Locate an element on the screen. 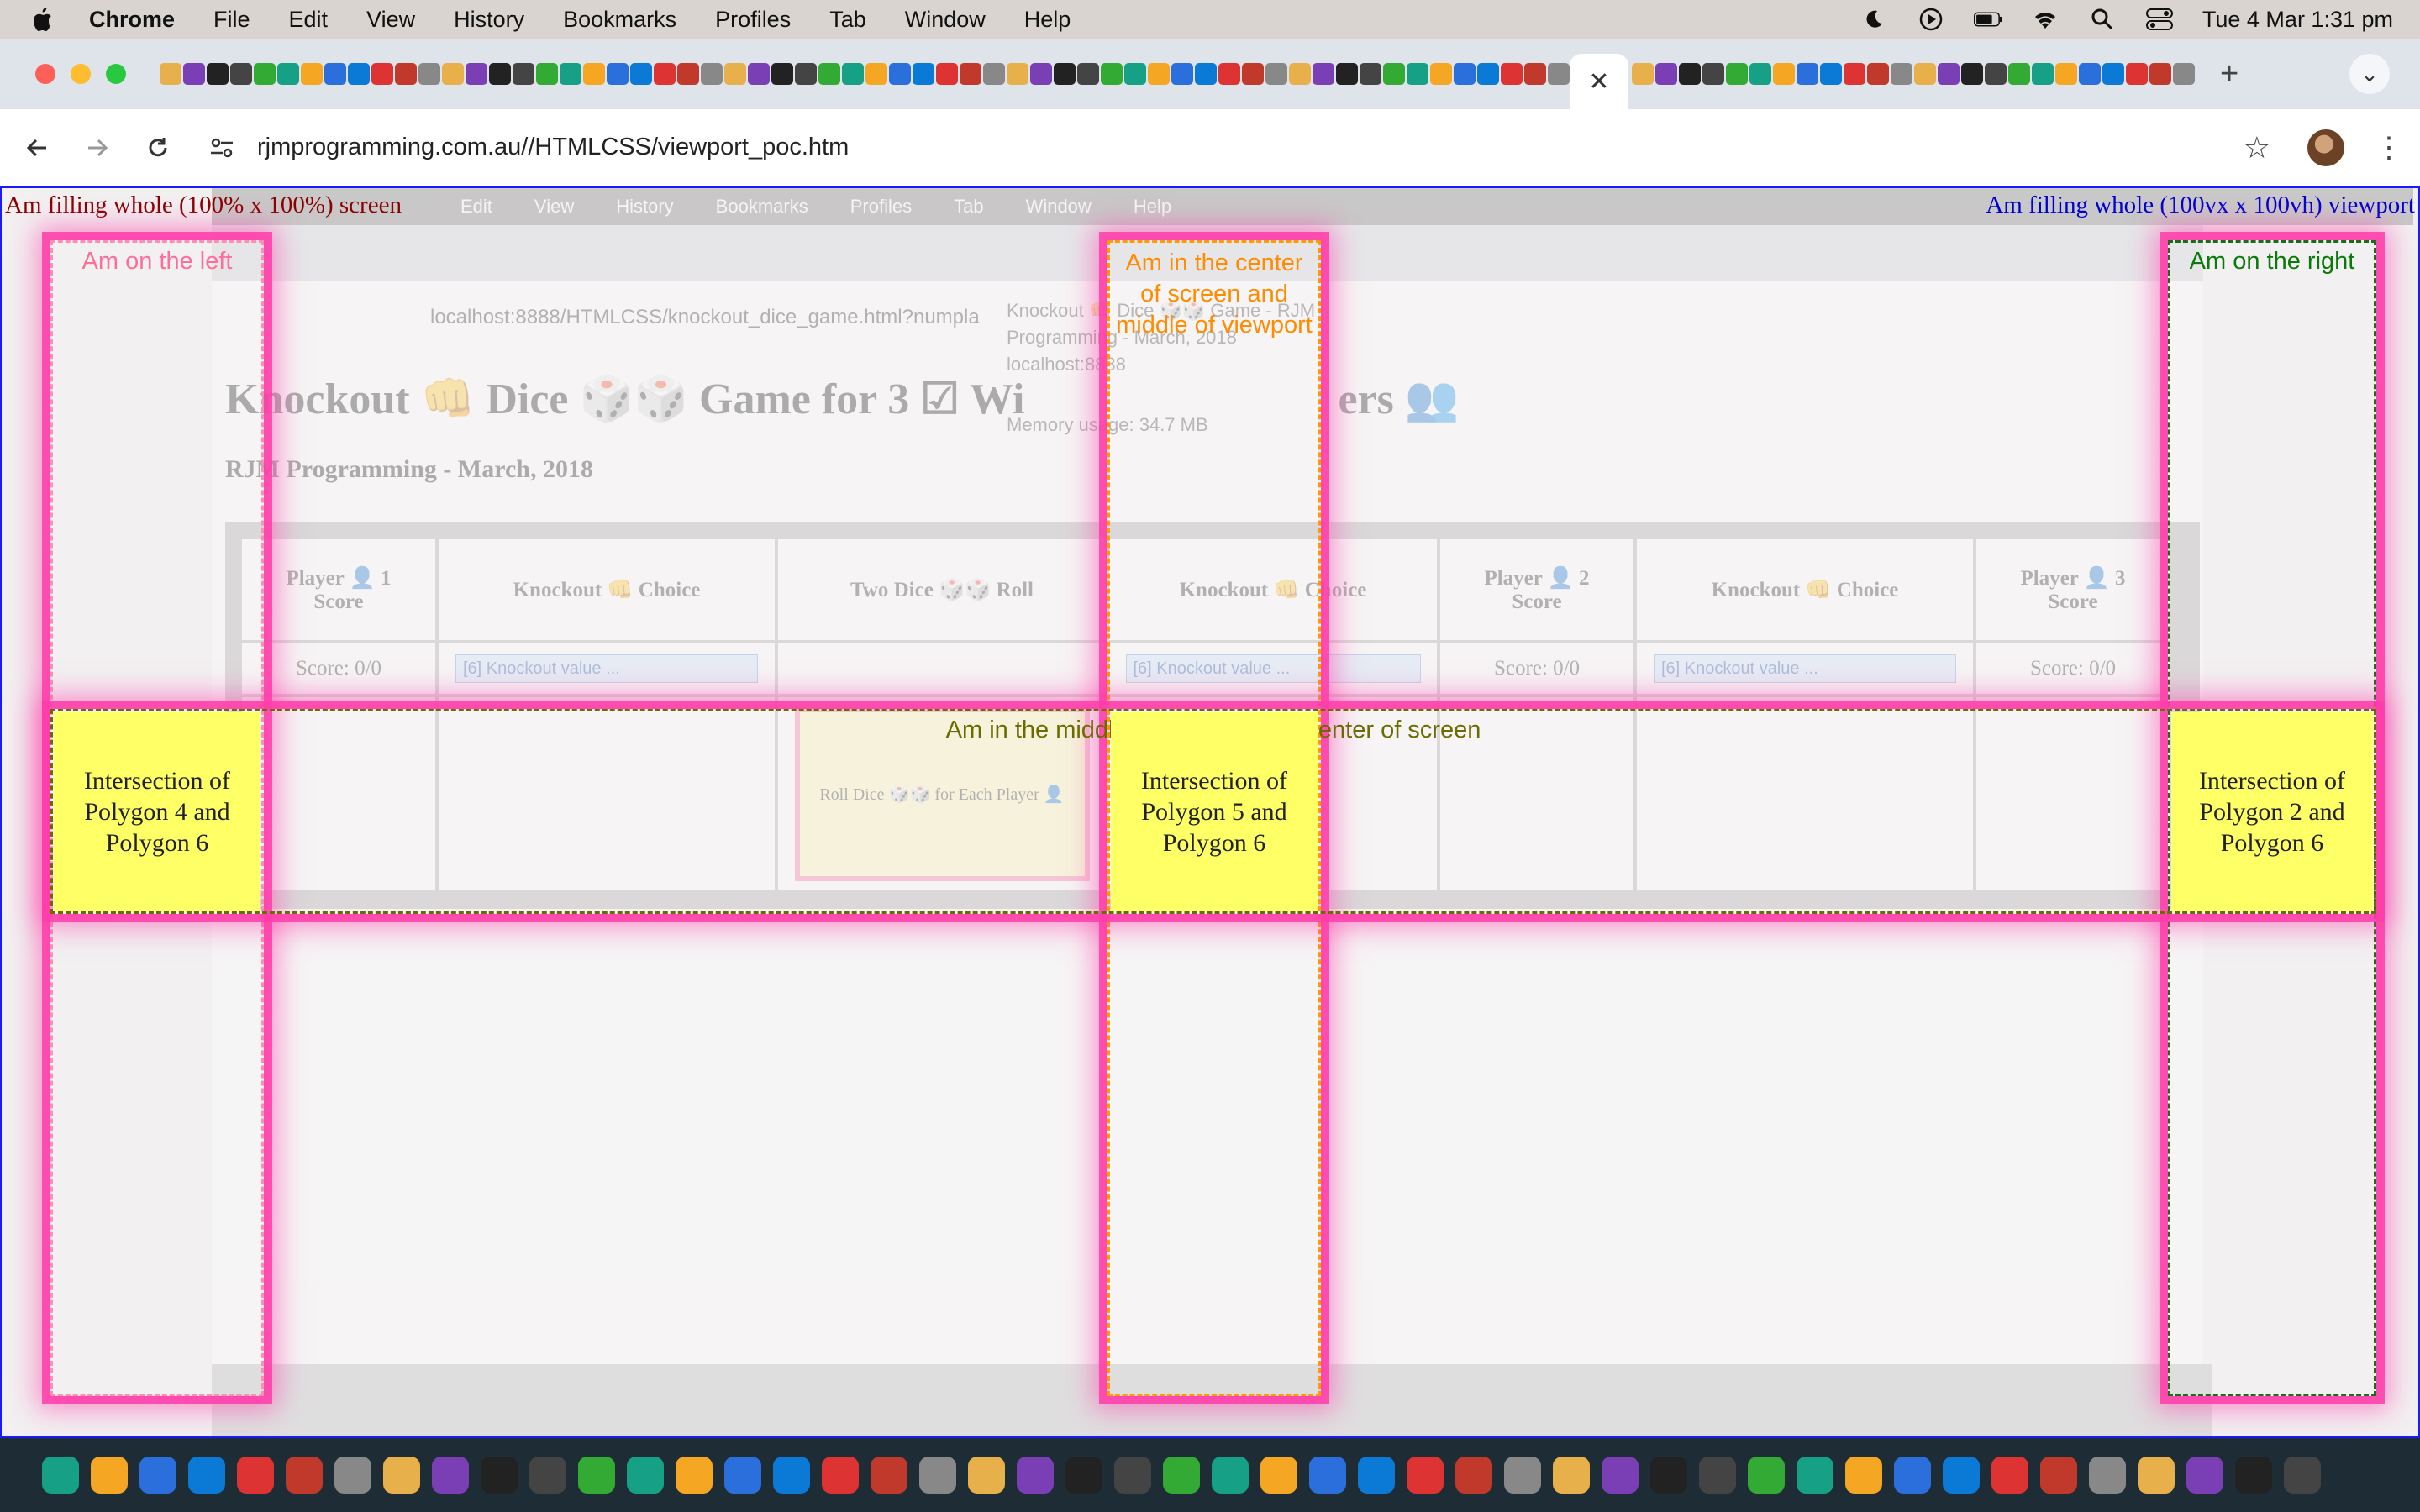 The width and height of the screenshot is (2420, 1512). pinned-tab-favicons-right is located at coordinates (1914, 74).